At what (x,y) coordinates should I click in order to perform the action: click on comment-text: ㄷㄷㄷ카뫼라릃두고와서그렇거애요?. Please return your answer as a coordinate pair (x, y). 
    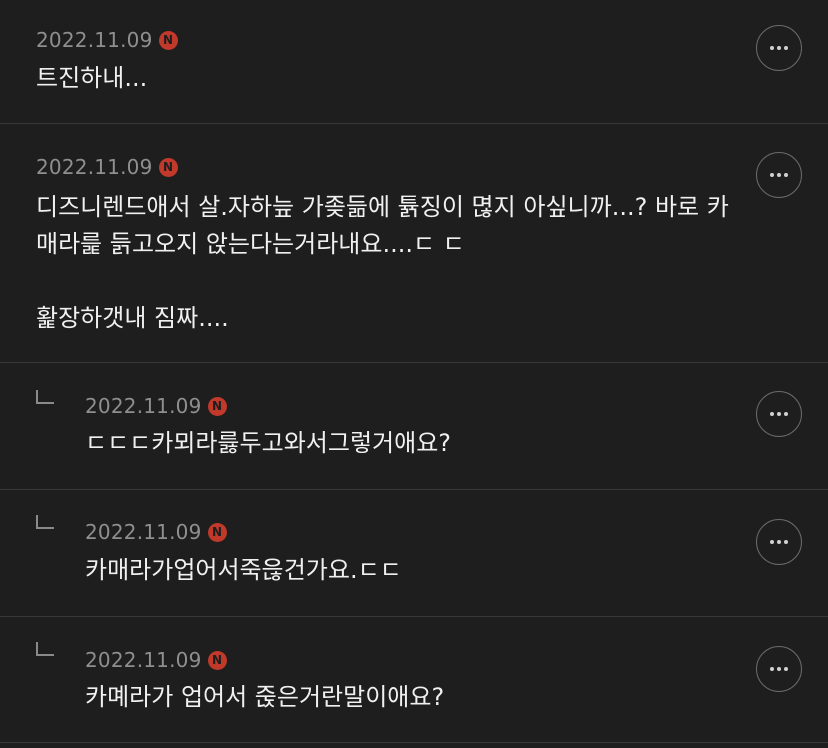
    Looking at the image, I should click on (268, 443).